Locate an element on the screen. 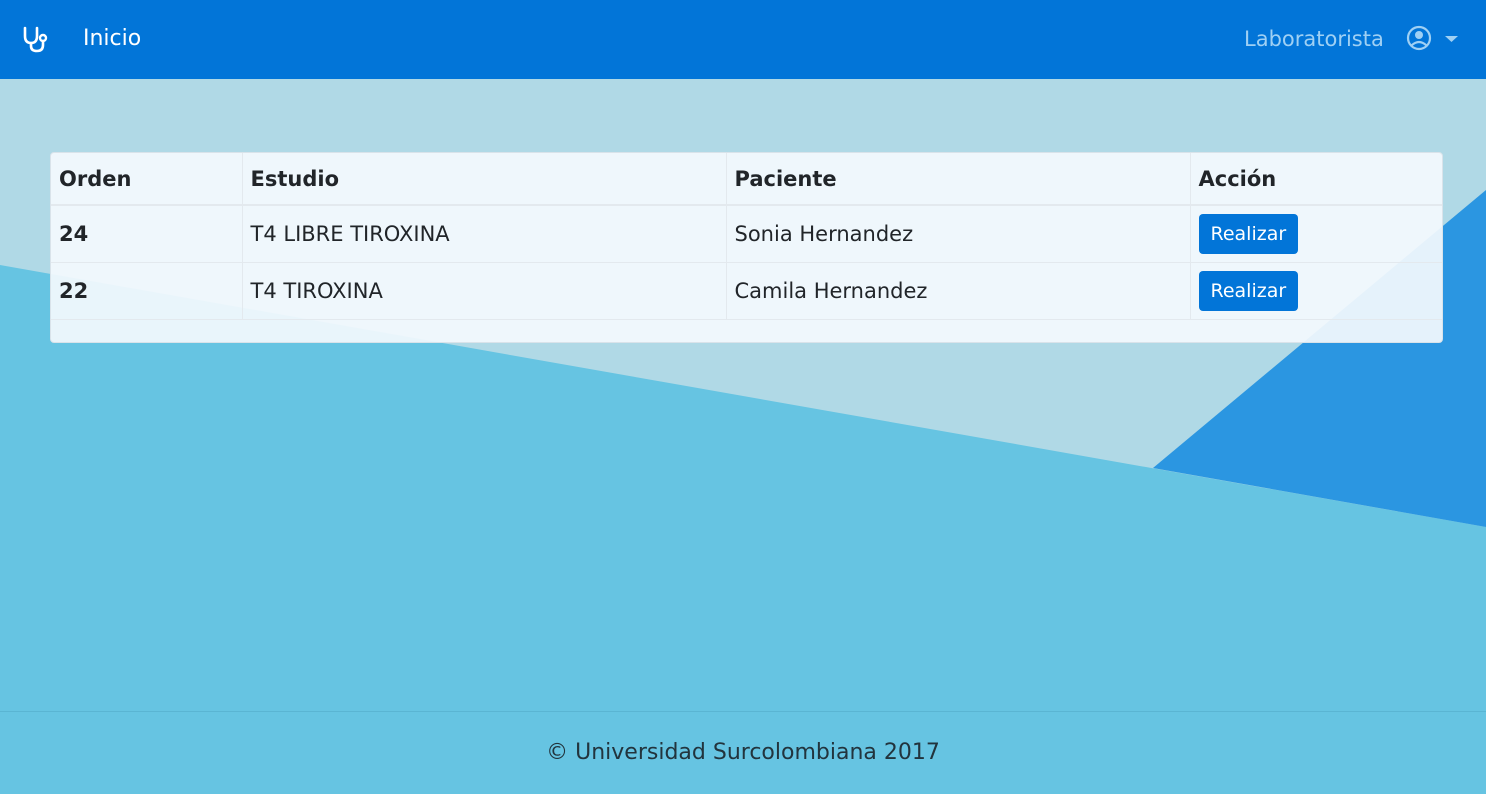  column-header-accion: Acción is located at coordinates (1316, 179).